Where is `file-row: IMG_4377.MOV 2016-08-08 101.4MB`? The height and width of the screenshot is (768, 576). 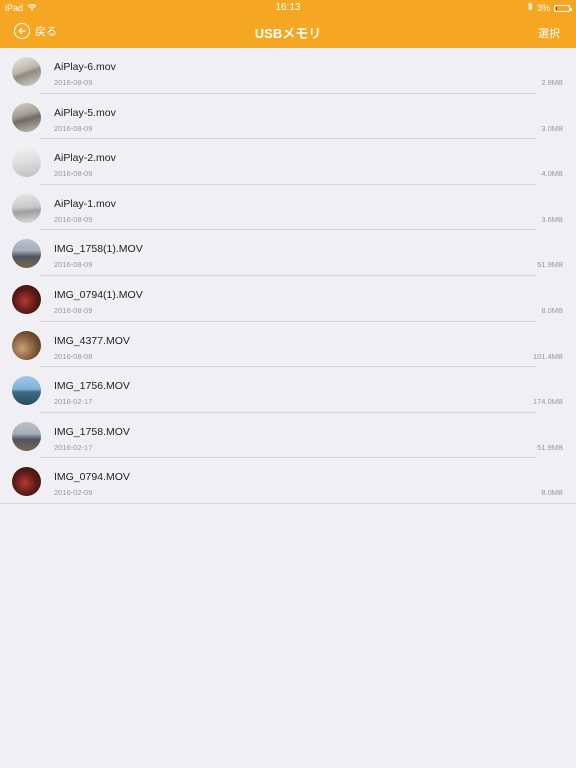 file-row: IMG_4377.MOV 2016-08-08 101.4MB is located at coordinates (288, 345).